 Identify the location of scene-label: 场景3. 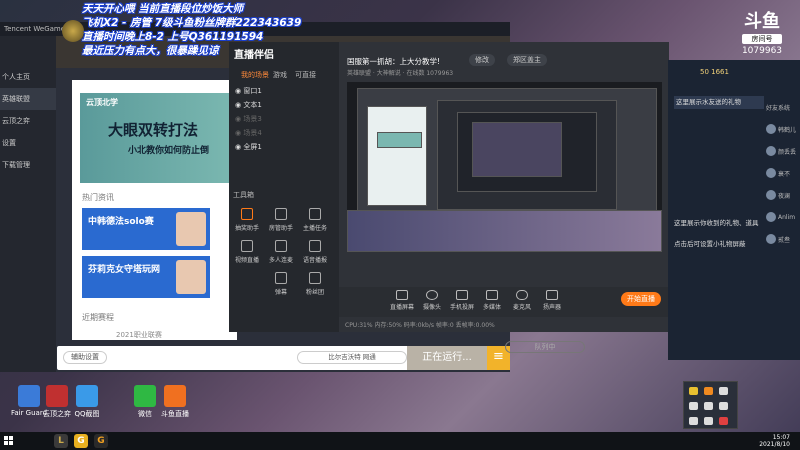
(252, 119).